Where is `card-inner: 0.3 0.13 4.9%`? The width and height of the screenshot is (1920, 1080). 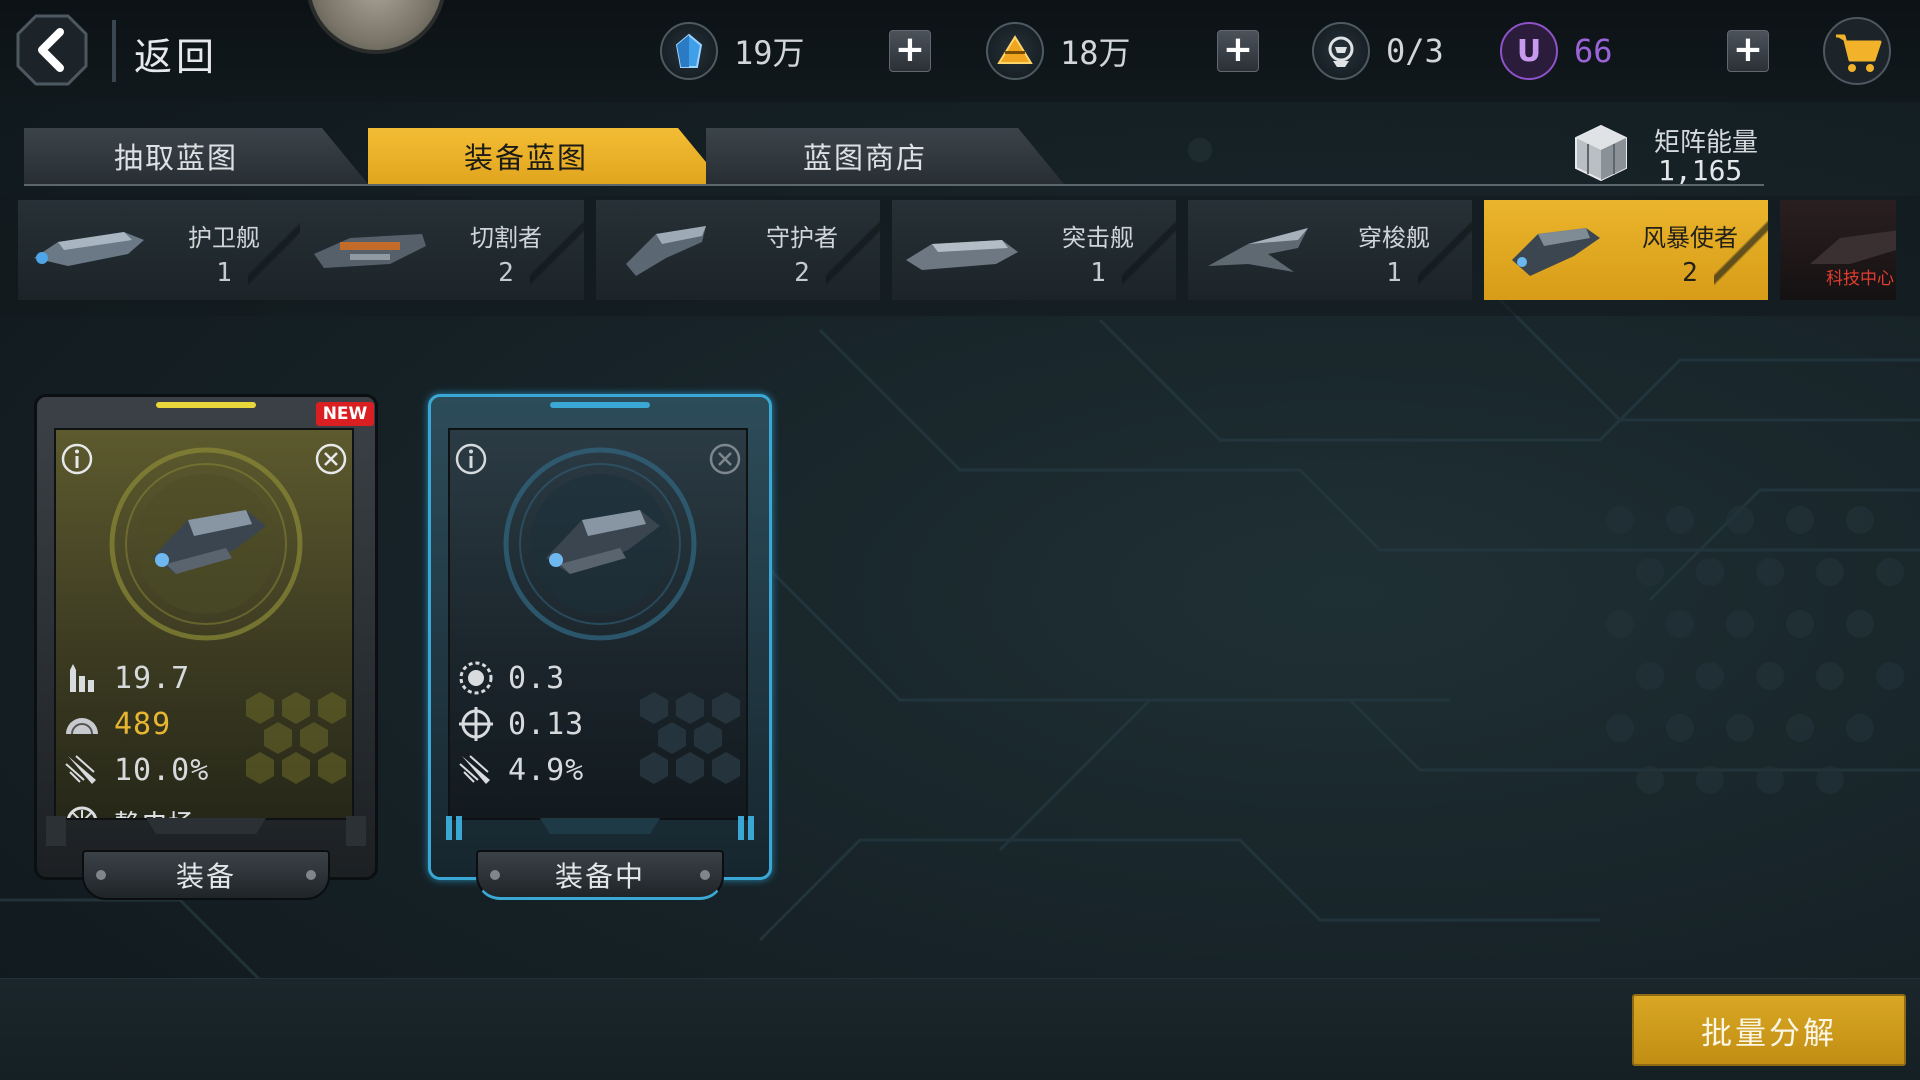 card-inner: 0.3 0.13 4.9% is located at coordinates (598, 624).